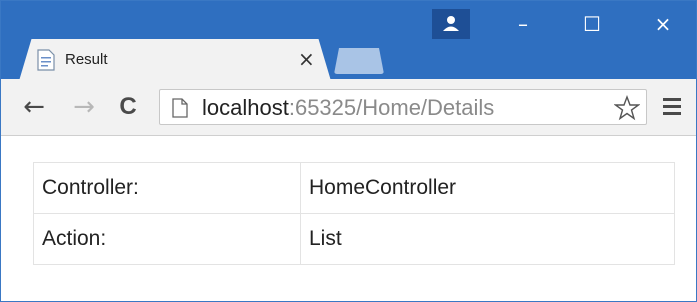 The height and width of the screenshot is (302, 697). Describe the element at coordinates (451, 24) in the screenshot. I see `user-icon` at that location.